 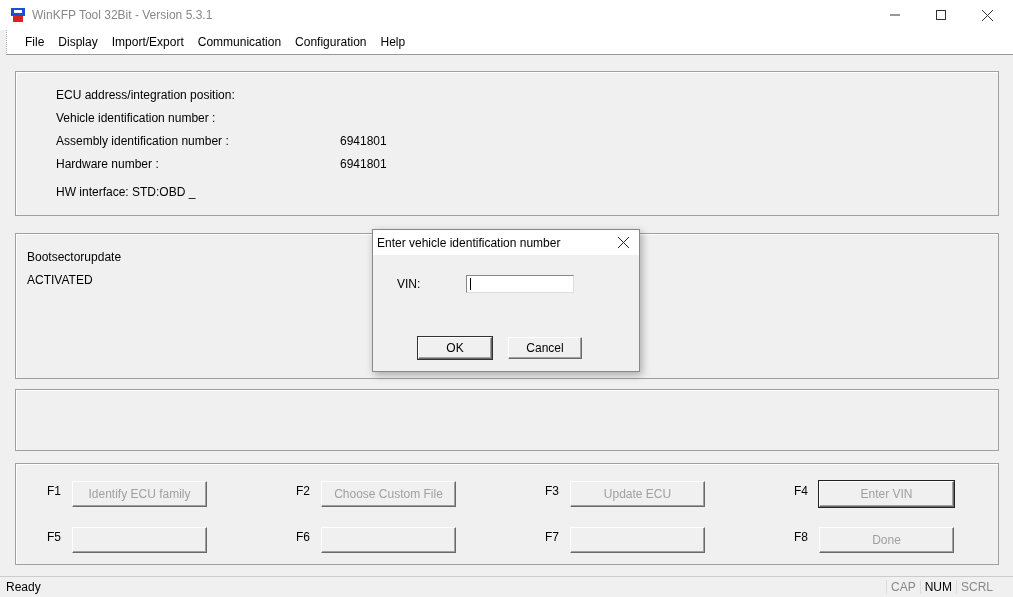 I want to click on key-label: F8, so click(x=801, y=536).